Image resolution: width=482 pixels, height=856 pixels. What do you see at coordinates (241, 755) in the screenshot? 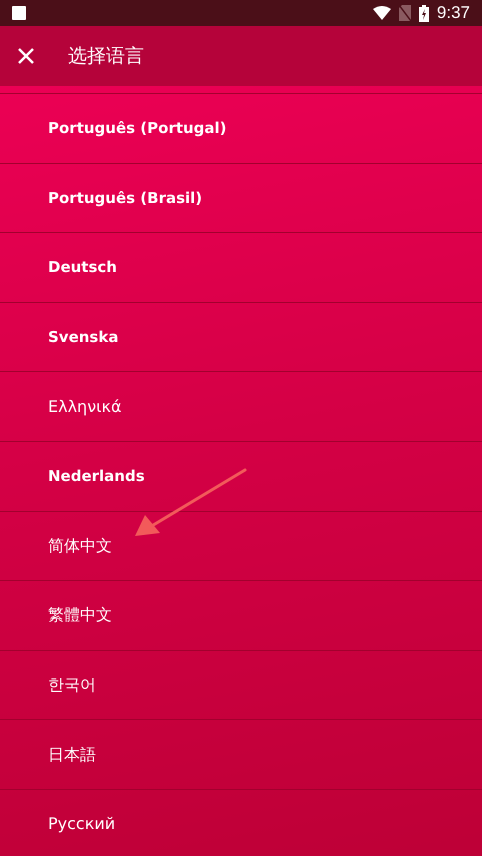
I see `language-item: 日本語` at bounding box center [241, 755].